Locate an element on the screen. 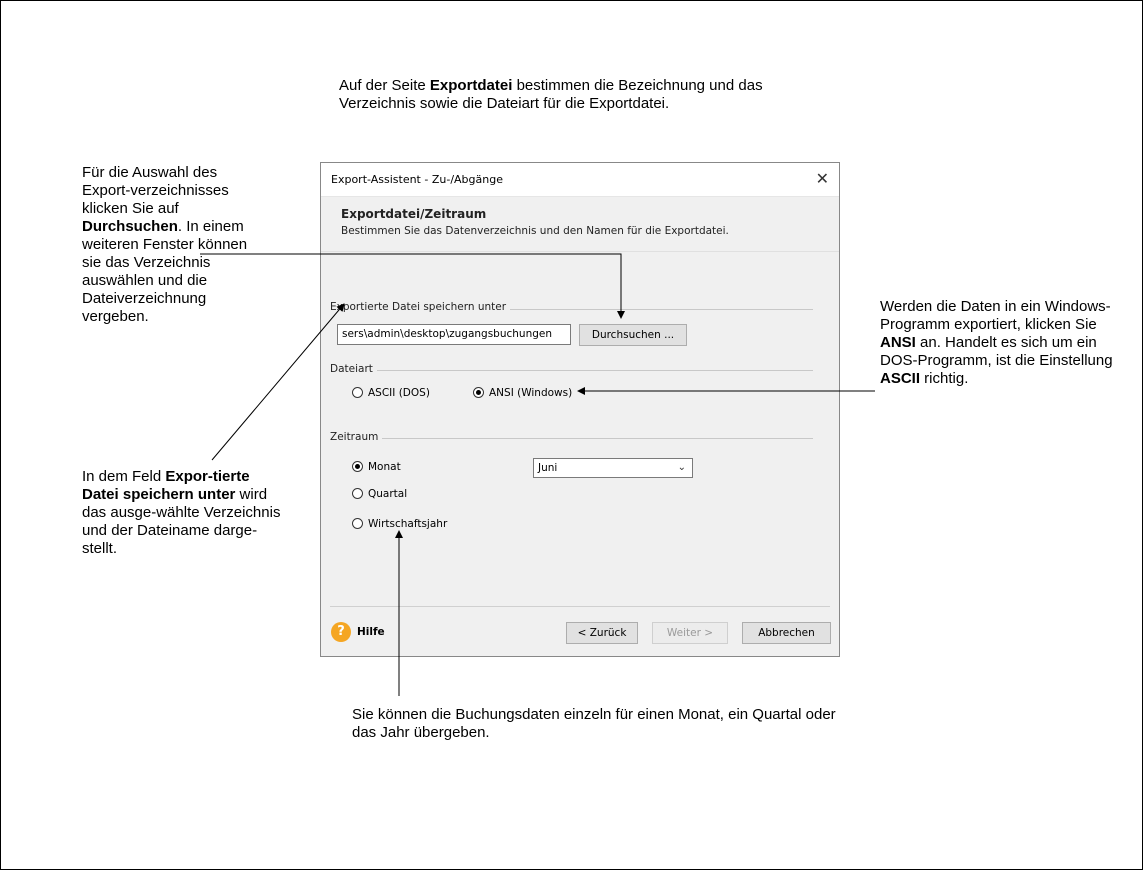 Image resolution: width=1145 pixels, height=870 pixels. group-label-period: Zeitraum is located at coordinates (356, 437).